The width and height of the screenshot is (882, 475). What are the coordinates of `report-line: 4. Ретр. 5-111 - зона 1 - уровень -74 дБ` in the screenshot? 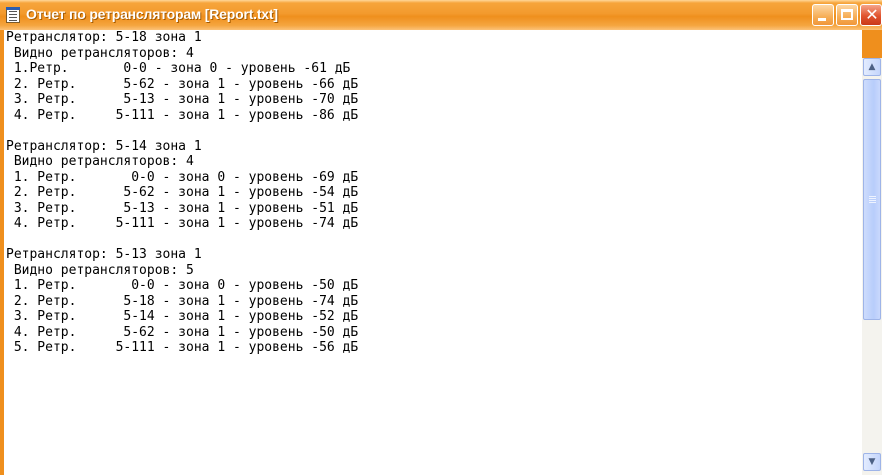 It's located at (182, 223).